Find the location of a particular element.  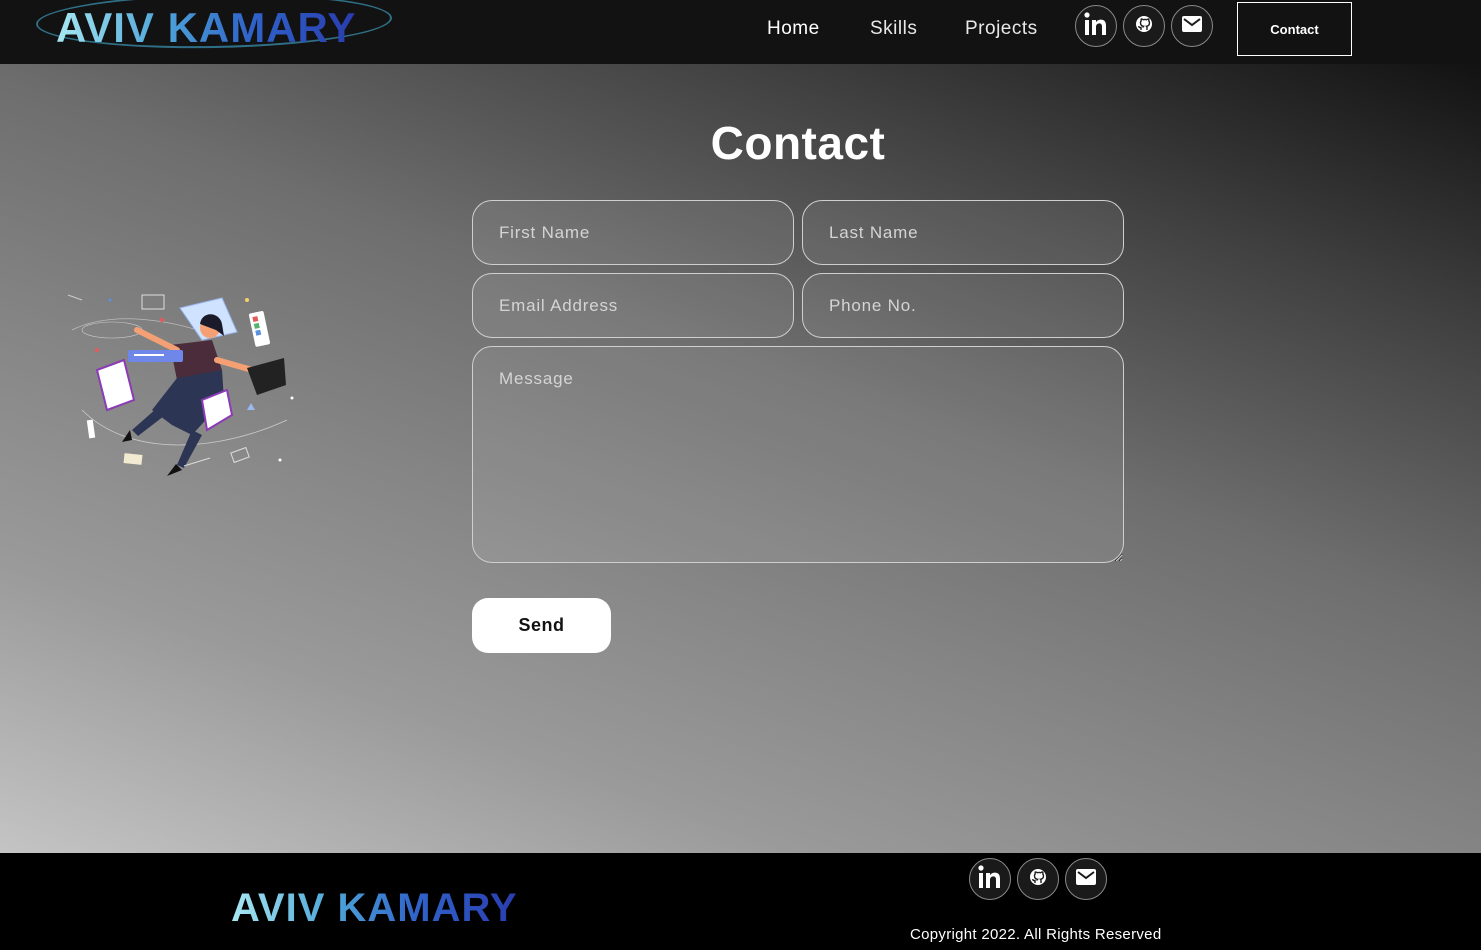

developer-illustration is located at coordinates (177, 385).